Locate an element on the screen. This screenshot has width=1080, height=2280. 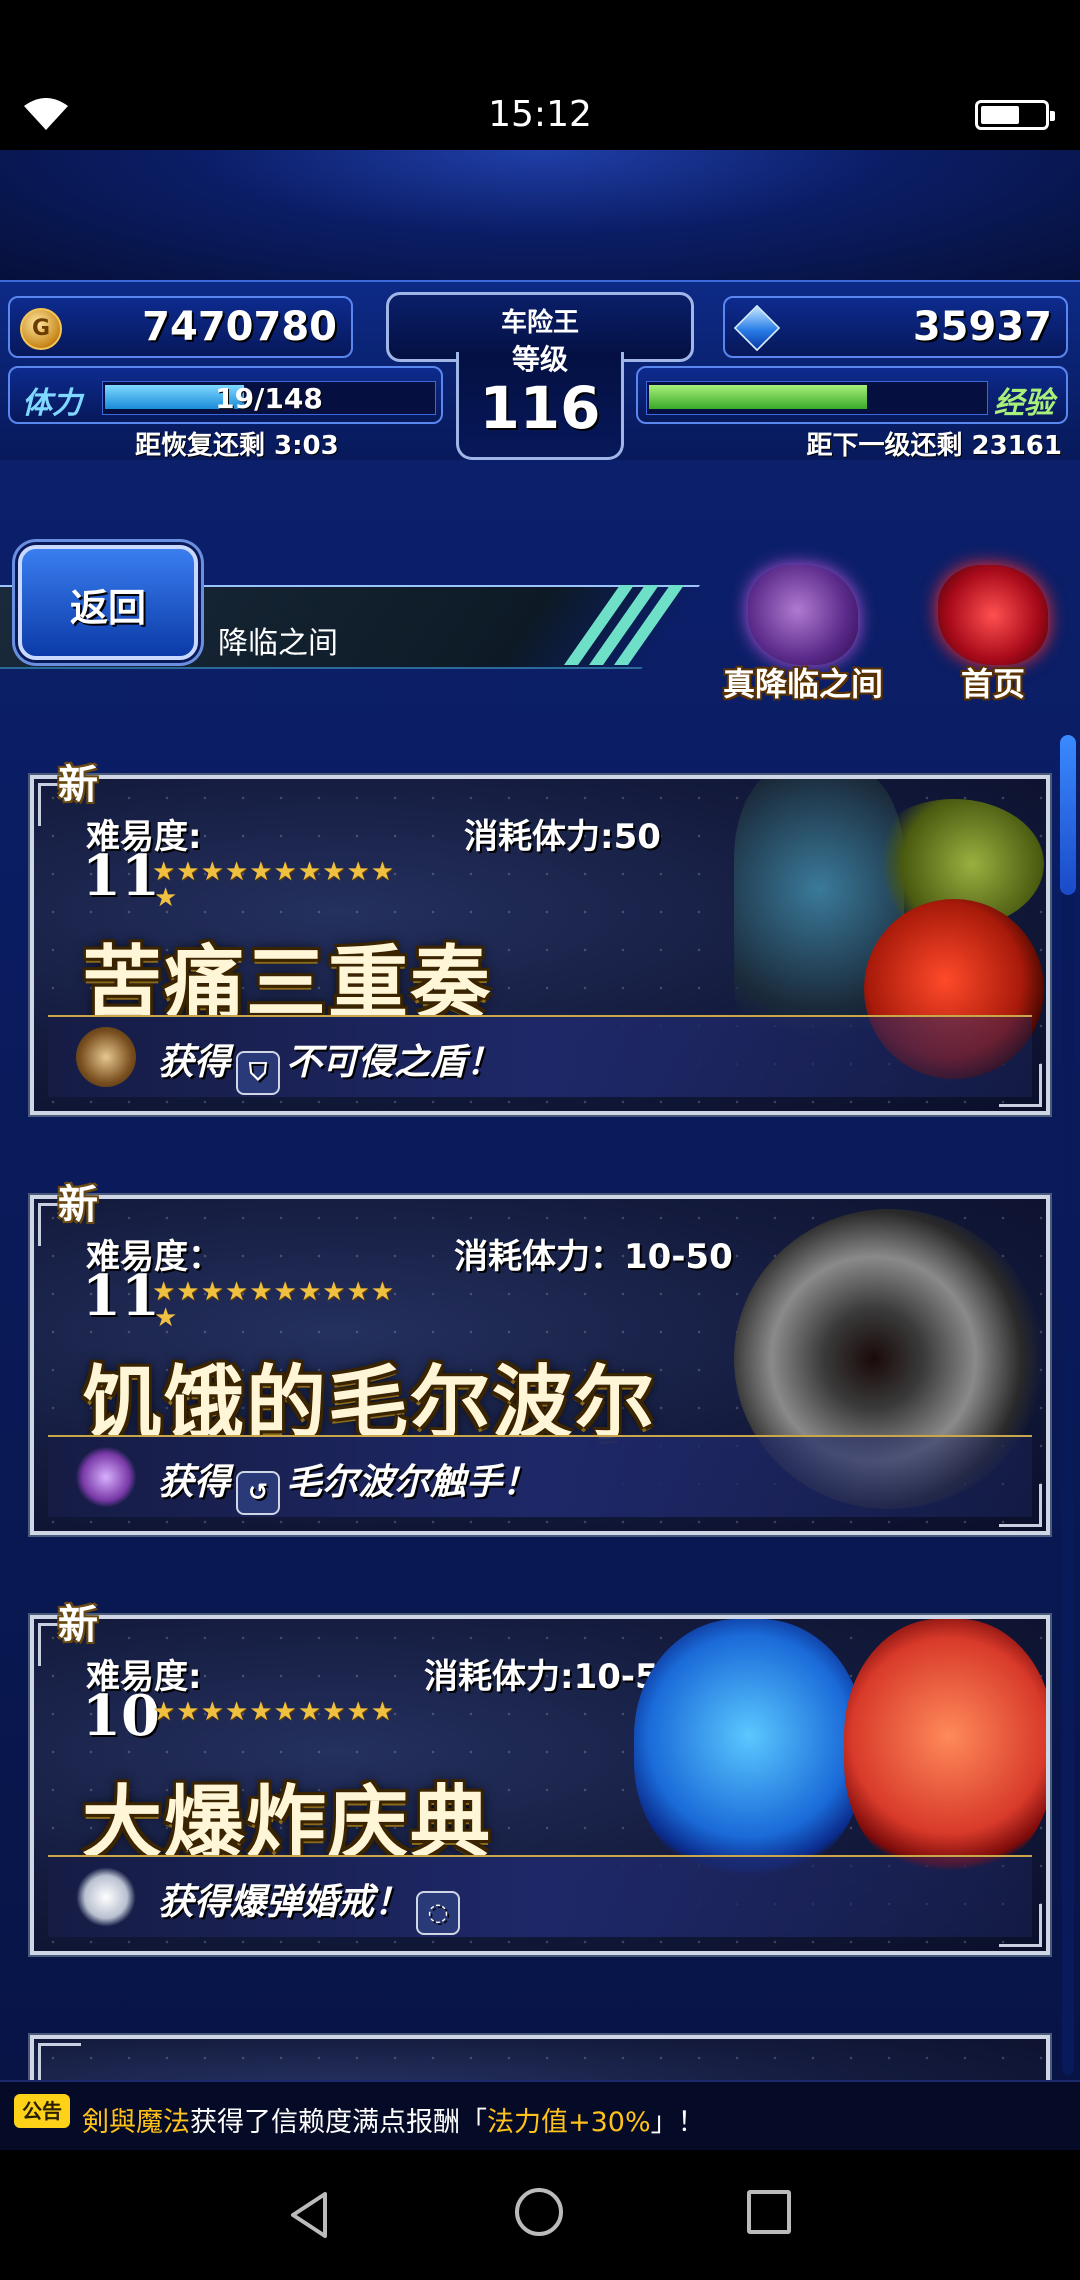
home-button: 首页 is located at coordinates (993, 630).